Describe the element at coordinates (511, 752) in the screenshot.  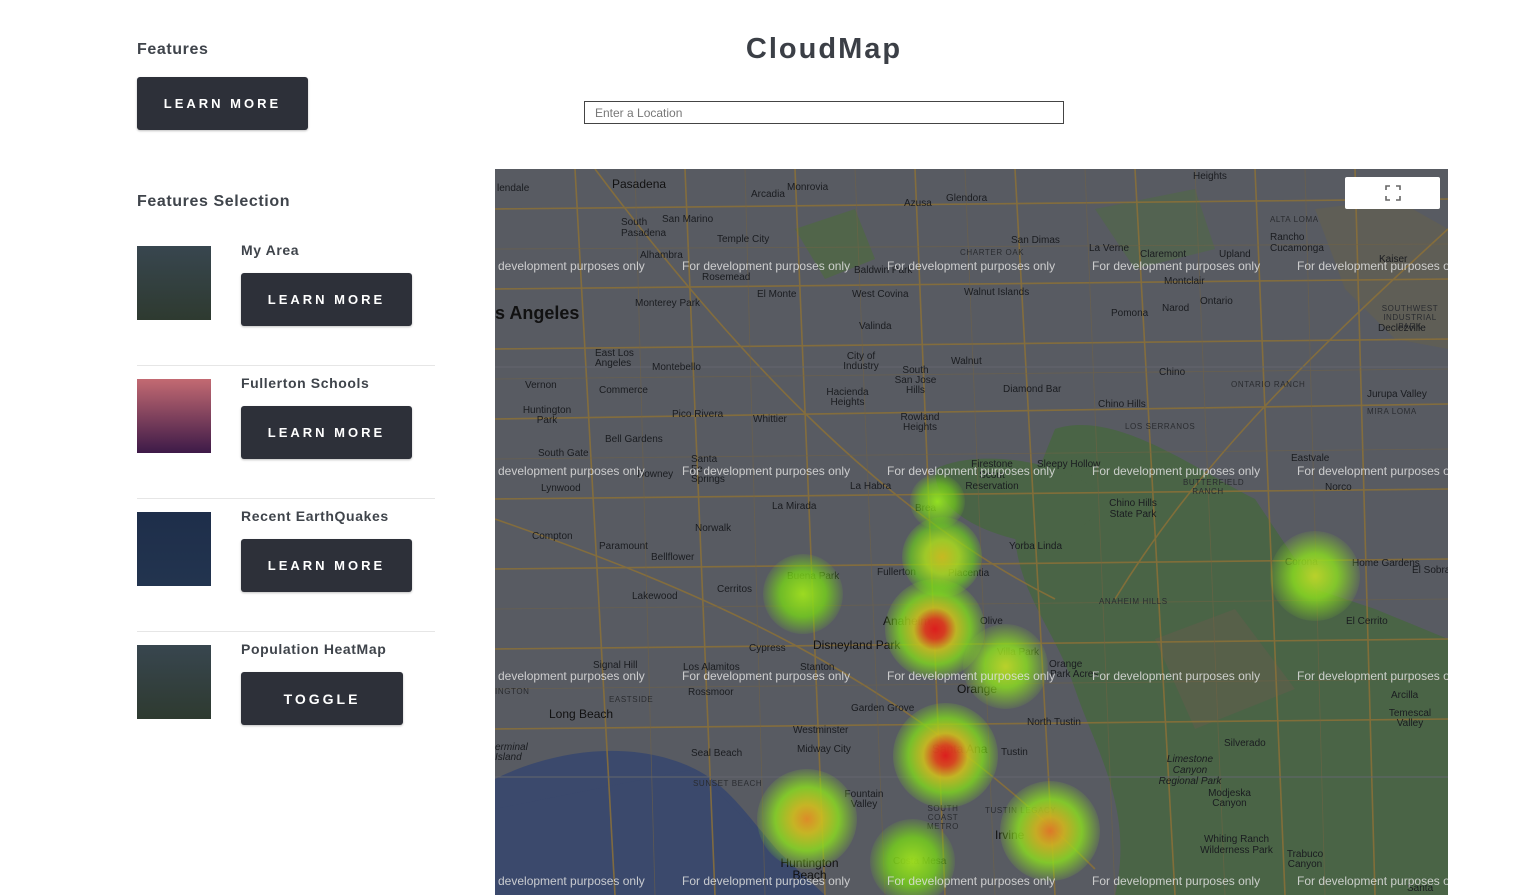
I see `map-label: erminal Island` at that location.